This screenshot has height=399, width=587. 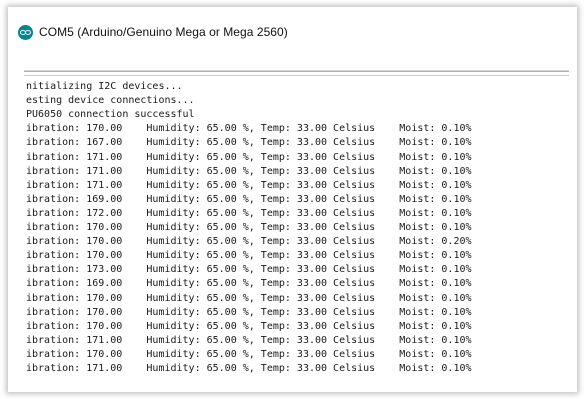 What do you see at coordinates (296, 387) in the screenshot?
I see `window-bottom-edge` at bounding box center [296, 387].